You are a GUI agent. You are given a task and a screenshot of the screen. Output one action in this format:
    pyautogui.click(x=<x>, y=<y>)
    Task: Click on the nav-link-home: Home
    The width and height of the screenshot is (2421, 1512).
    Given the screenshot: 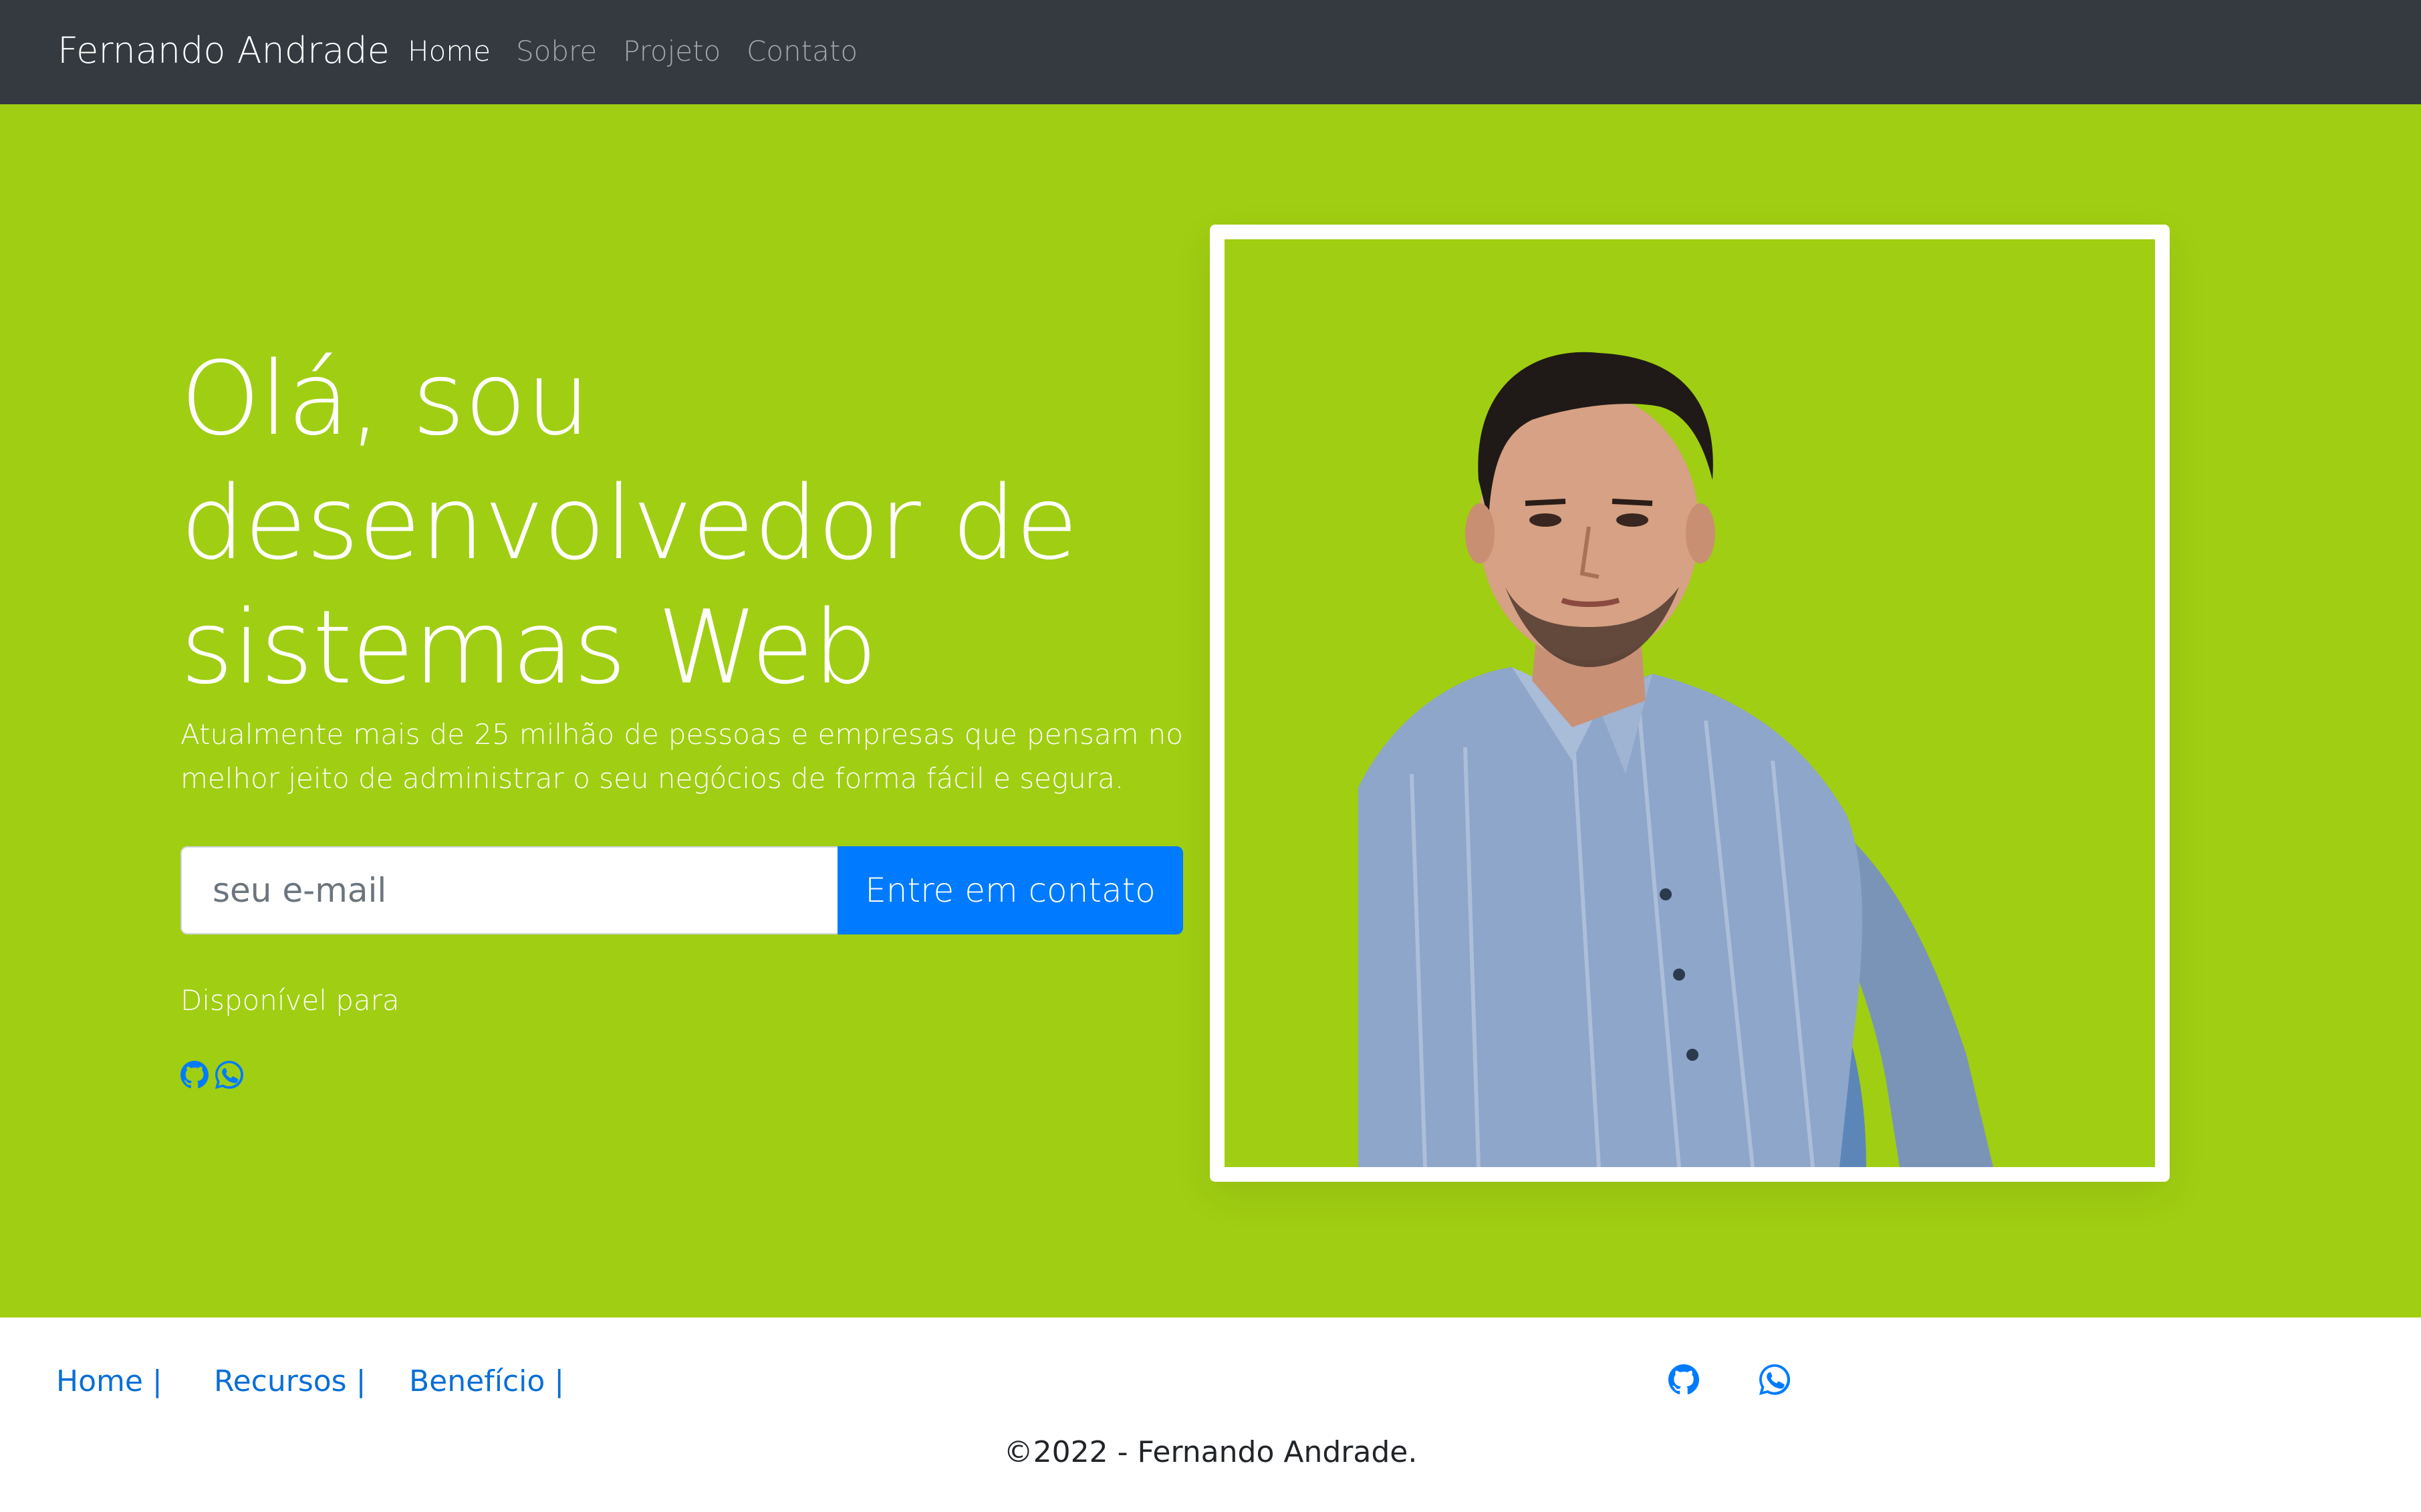 What is the action you would take?
    pyautogui.click(x=450, y=51)
    